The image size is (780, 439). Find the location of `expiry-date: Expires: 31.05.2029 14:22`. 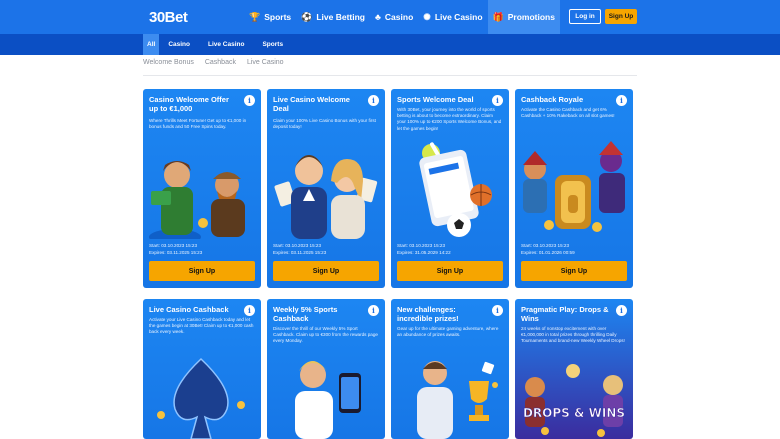

expiry-date: Expires: 31.05.2029 14:22 is located at coordinates (424, 252).